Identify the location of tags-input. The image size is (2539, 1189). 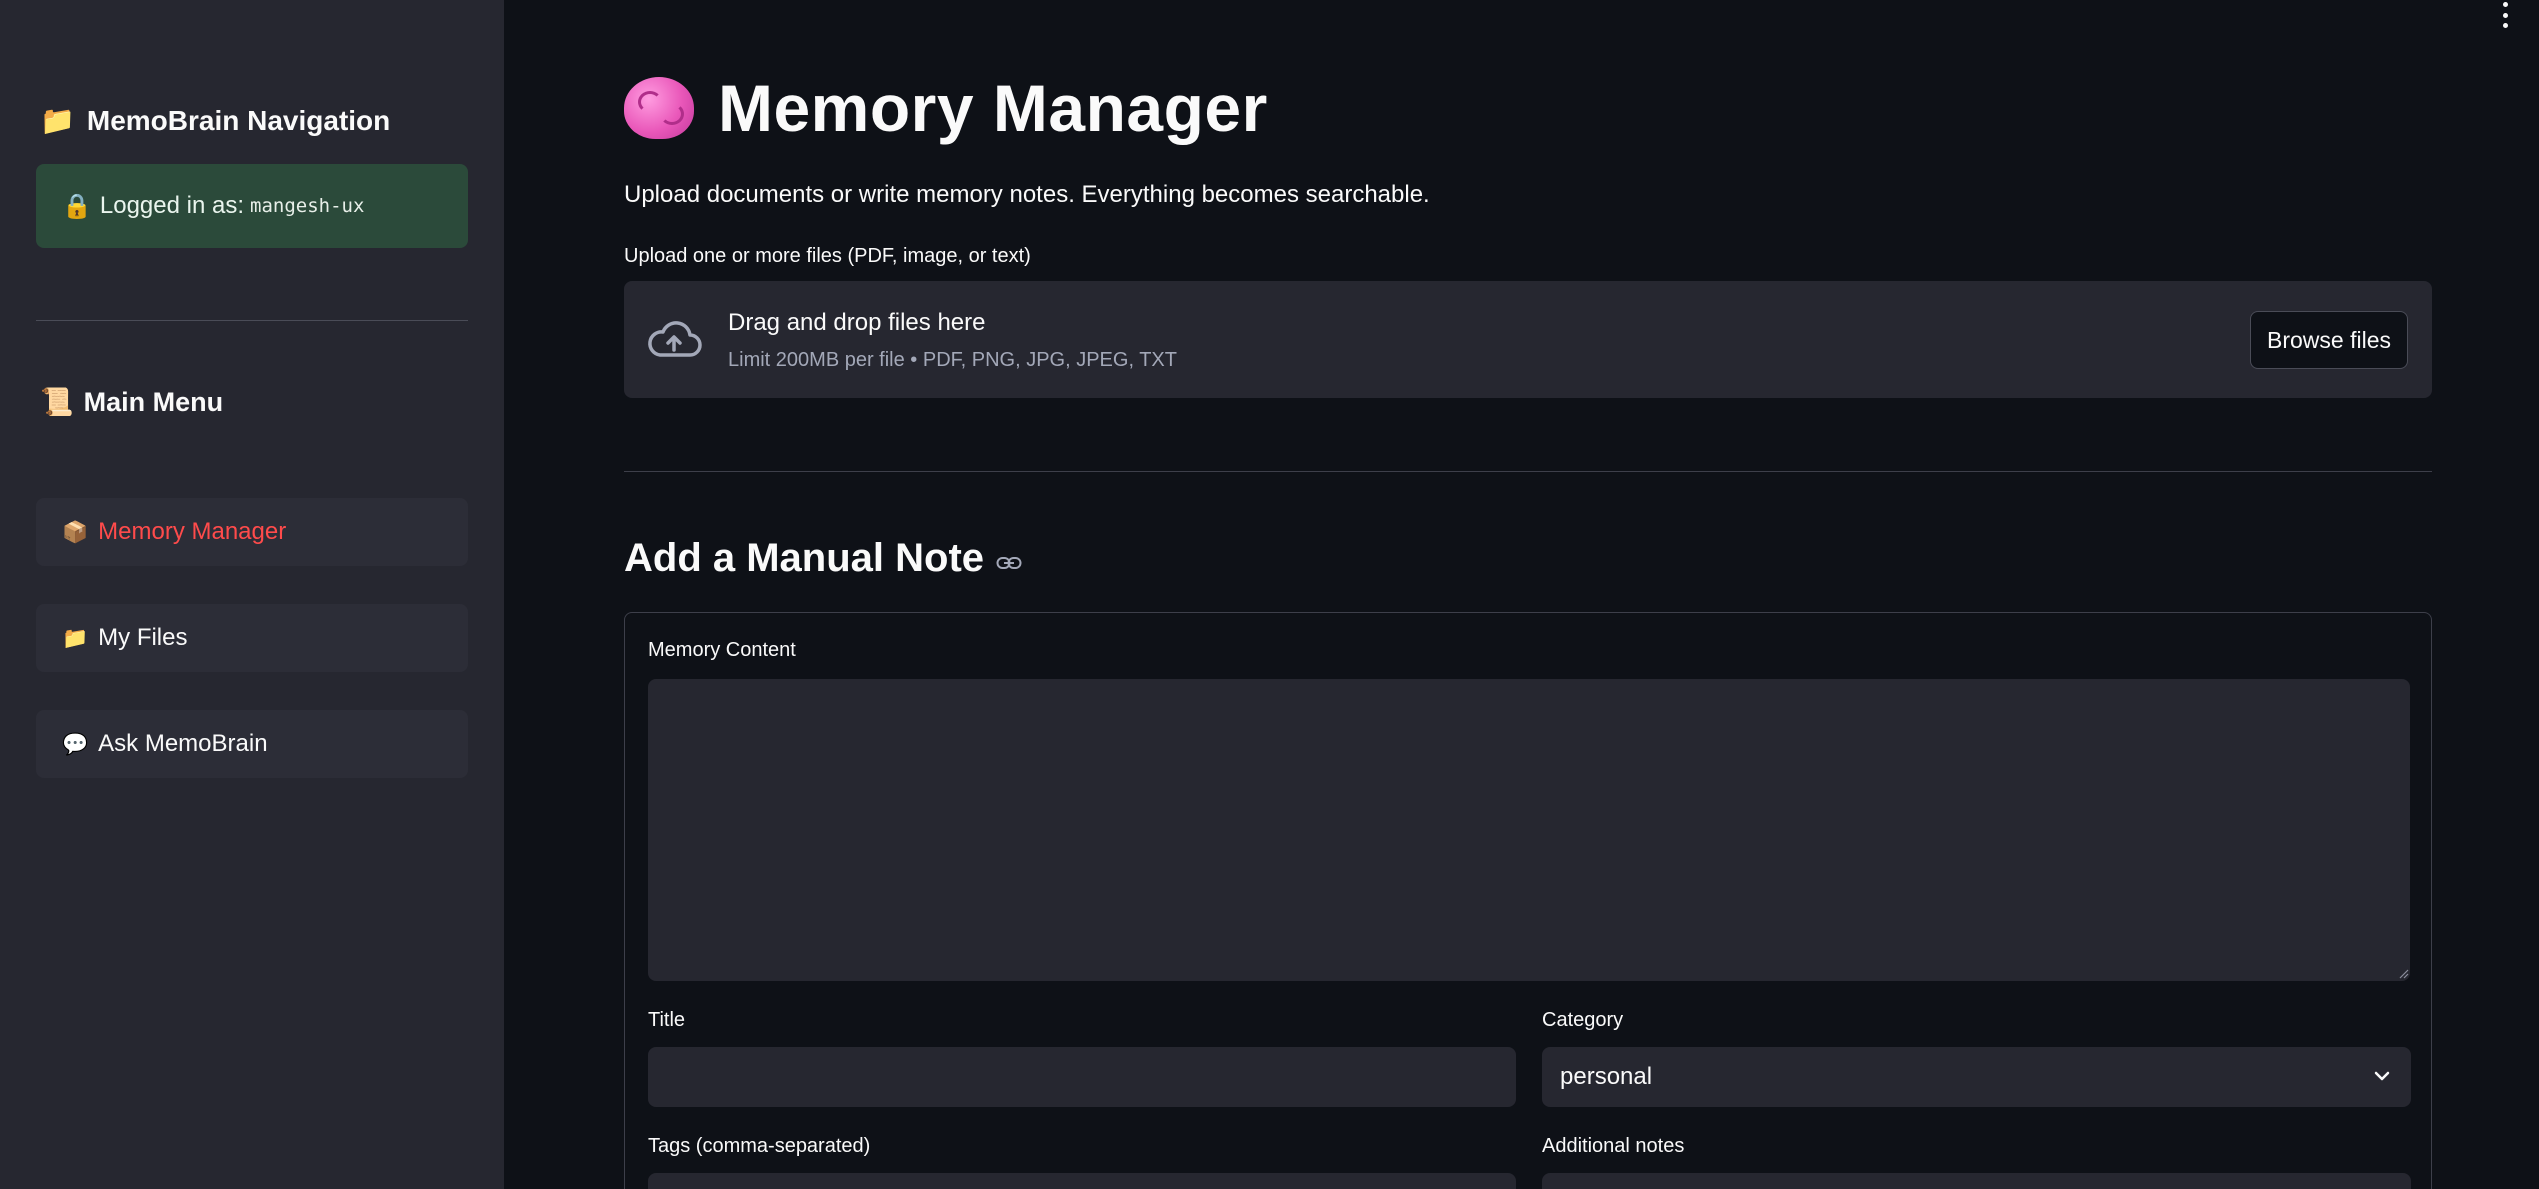
(1082, 1181).